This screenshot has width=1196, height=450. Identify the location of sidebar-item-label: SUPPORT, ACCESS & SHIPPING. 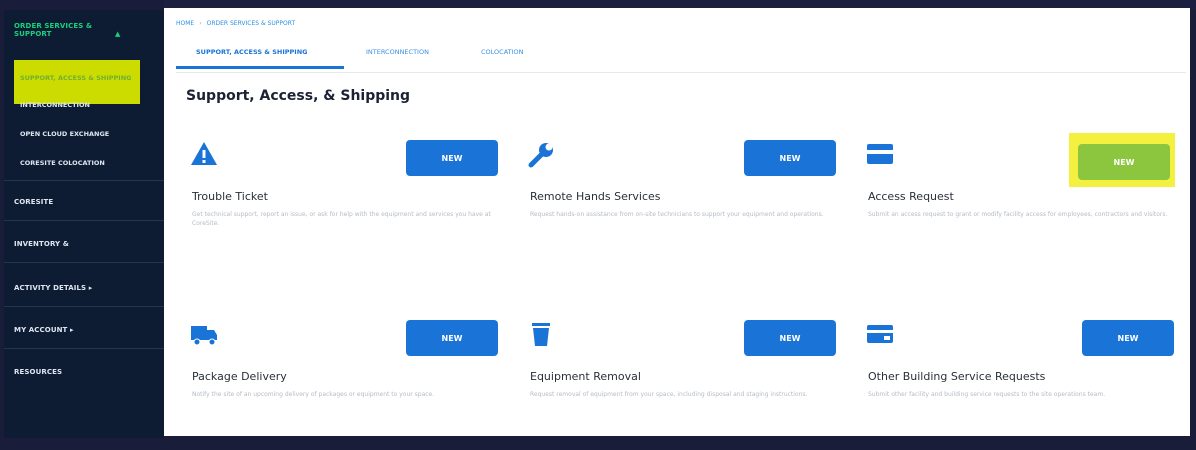
(76, 78).